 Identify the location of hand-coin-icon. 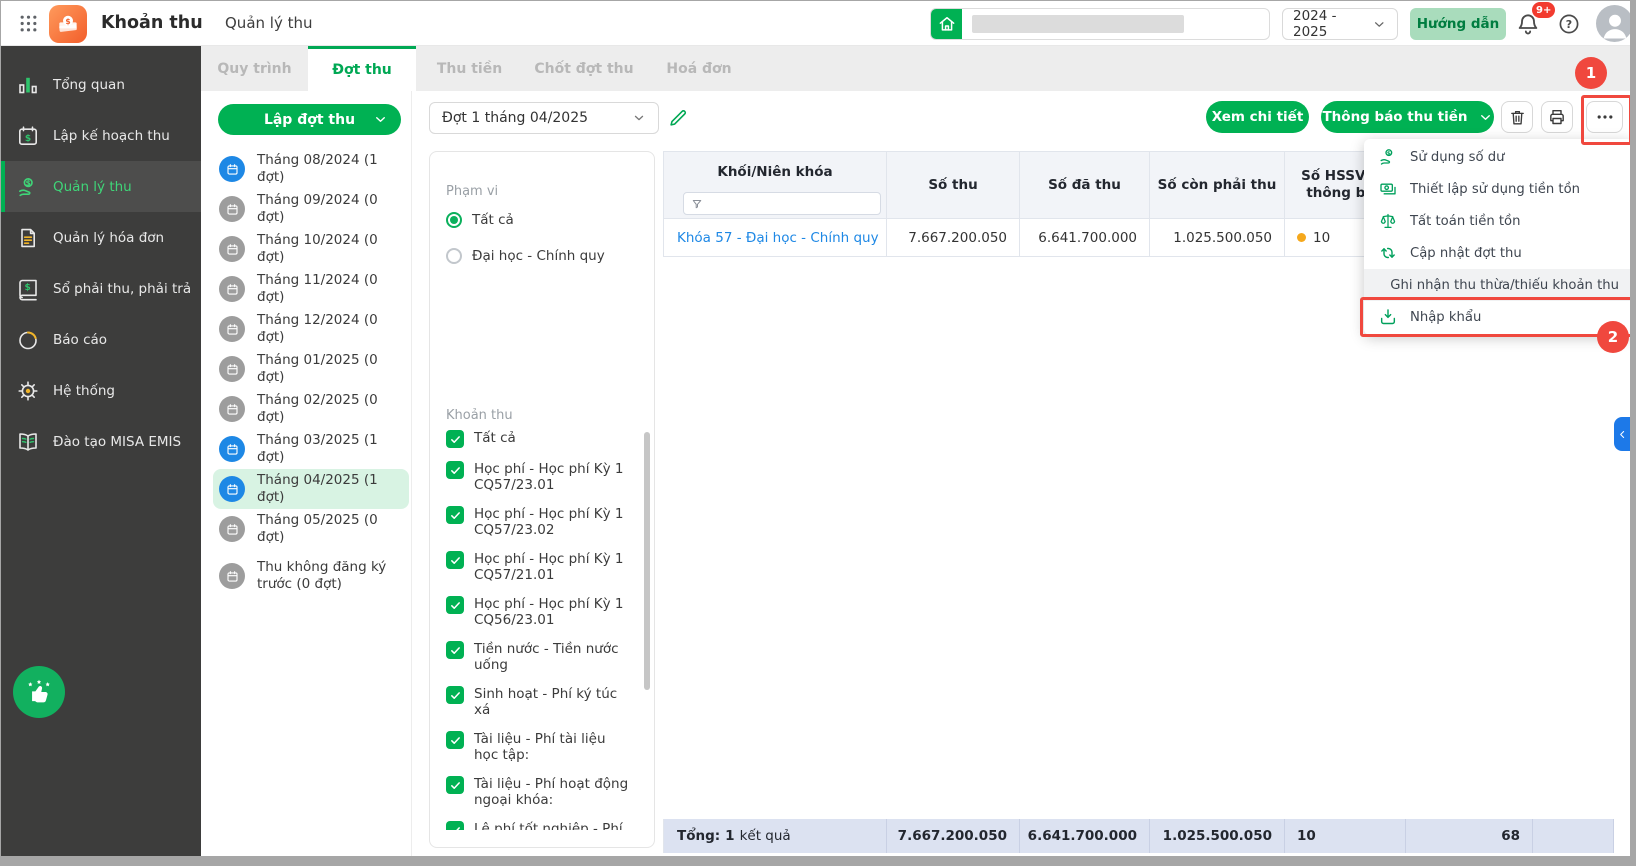
(28, 187).